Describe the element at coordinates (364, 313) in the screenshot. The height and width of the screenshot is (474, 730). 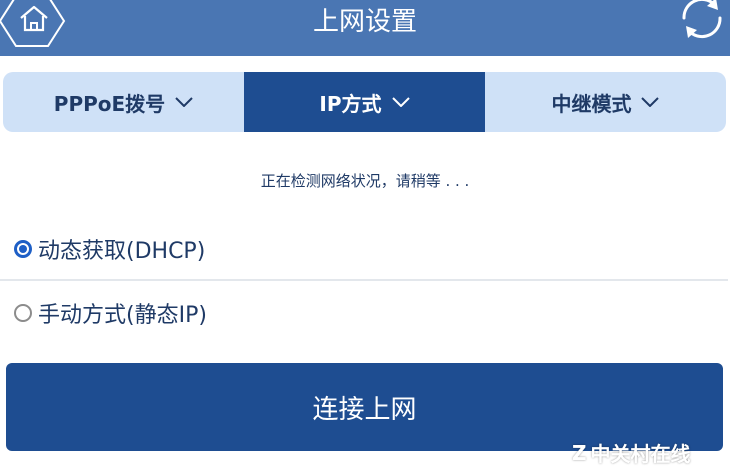
I see `option-static-ip: 手动方式(静态IP)` at that location.